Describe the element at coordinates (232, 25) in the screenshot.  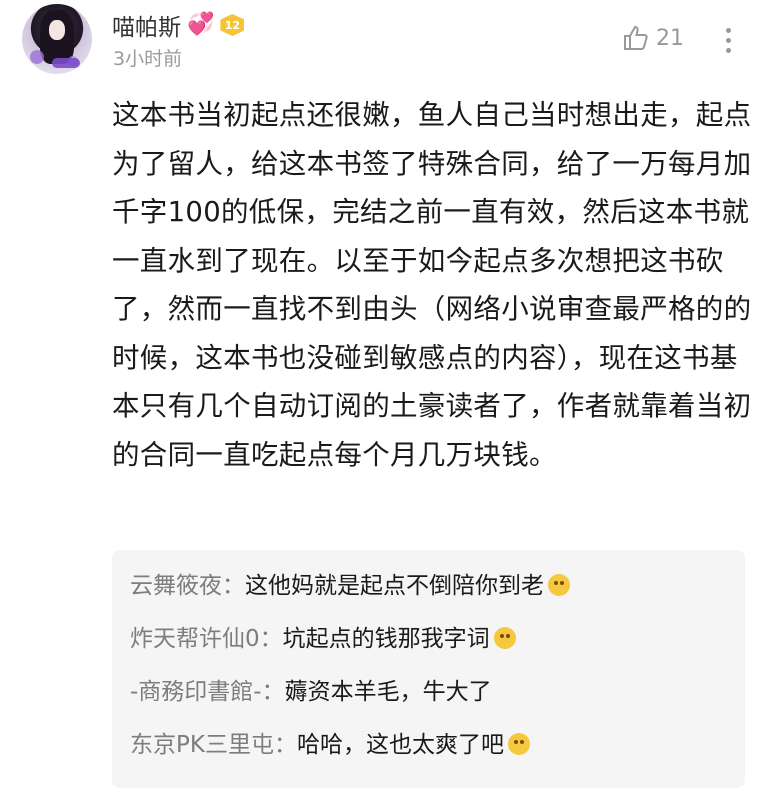
I see `level-badge: 12` at that location.